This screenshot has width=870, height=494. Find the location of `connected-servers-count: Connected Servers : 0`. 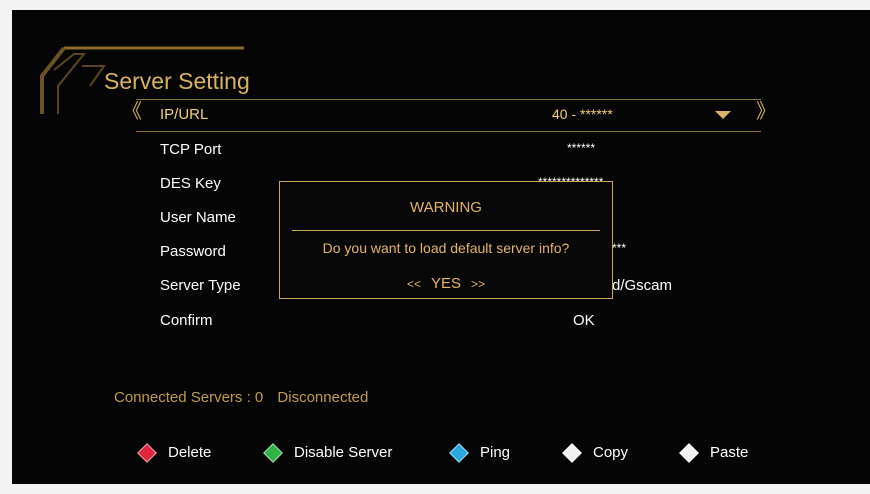

connected-servers-count: Connected Servers : 0 is located at coordinates (189, 397).